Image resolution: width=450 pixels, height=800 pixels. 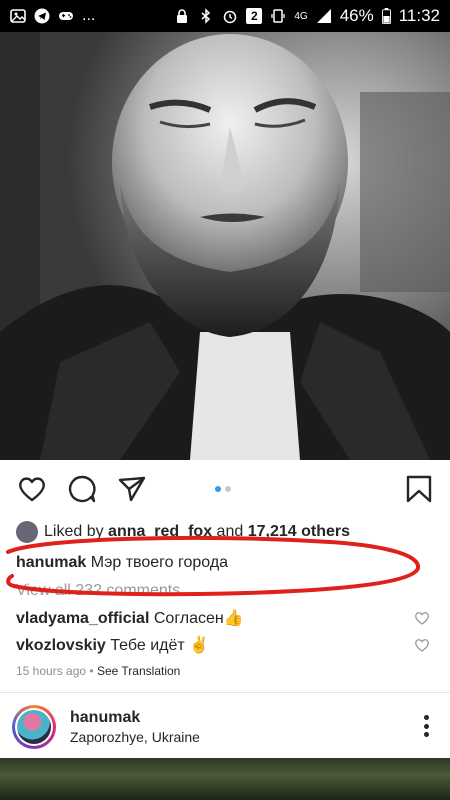 What do you see at coordinates (160, 645) in the screenshot?
I see `comment-text: Тебе идёт ✌` at bounding box center [160, 645].